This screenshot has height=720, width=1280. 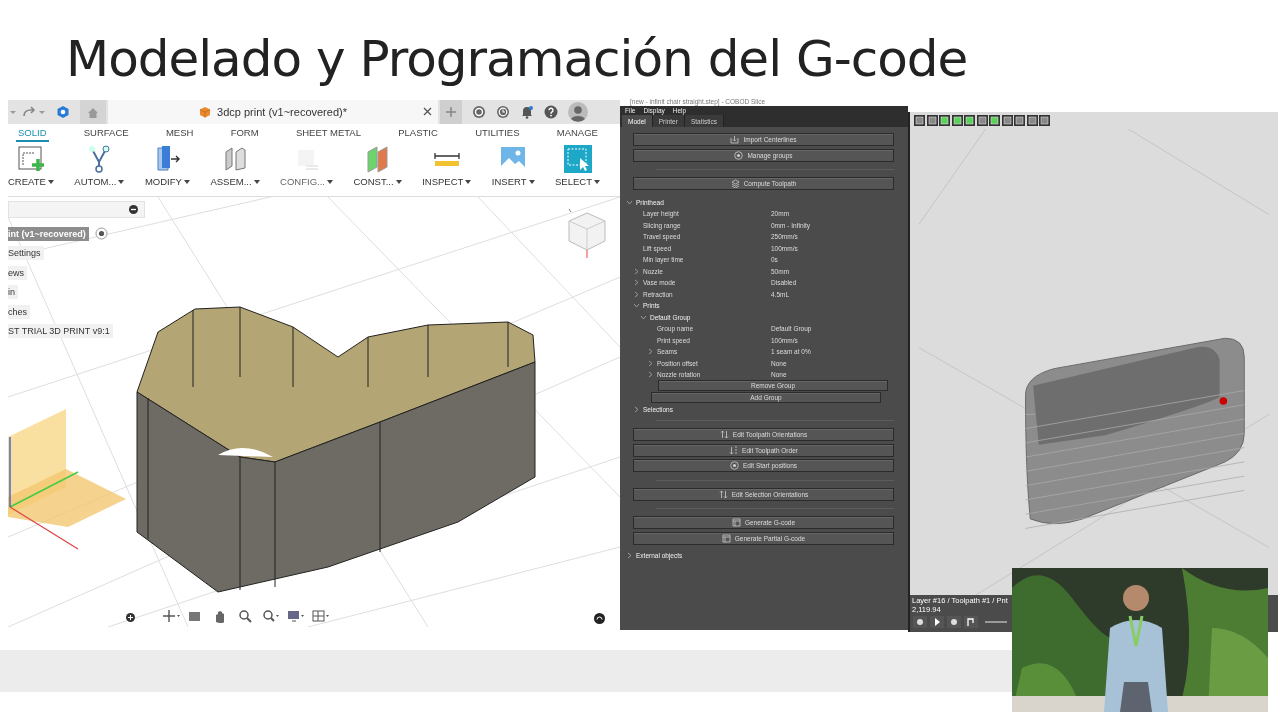 I want to click on hexagon-icon, so click(x=63, y=112).